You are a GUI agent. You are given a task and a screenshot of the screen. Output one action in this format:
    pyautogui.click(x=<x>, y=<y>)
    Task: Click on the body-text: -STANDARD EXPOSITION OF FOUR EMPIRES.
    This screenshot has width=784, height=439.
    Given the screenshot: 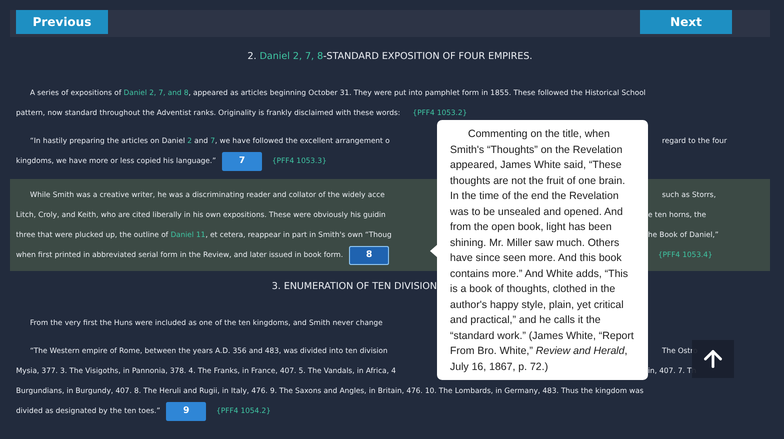 What is the action you would take?
    pyautogui.click(x=427, y=56)
    